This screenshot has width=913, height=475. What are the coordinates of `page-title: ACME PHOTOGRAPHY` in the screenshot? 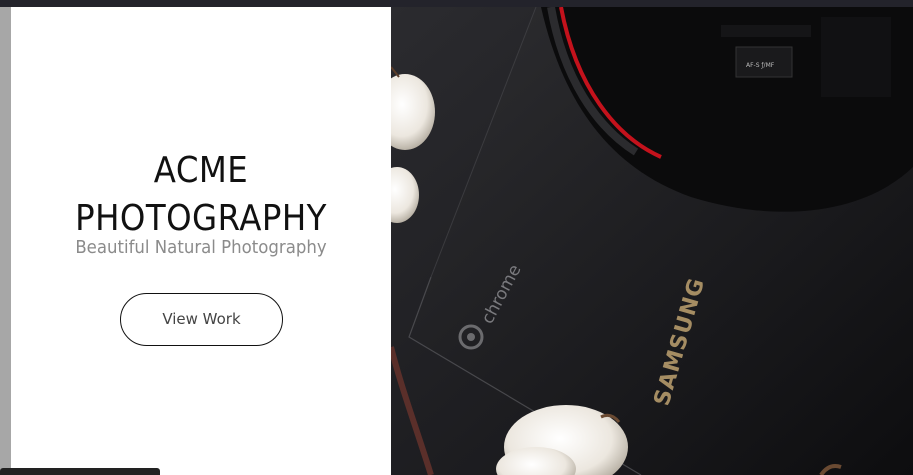 It's located at (201, 195).